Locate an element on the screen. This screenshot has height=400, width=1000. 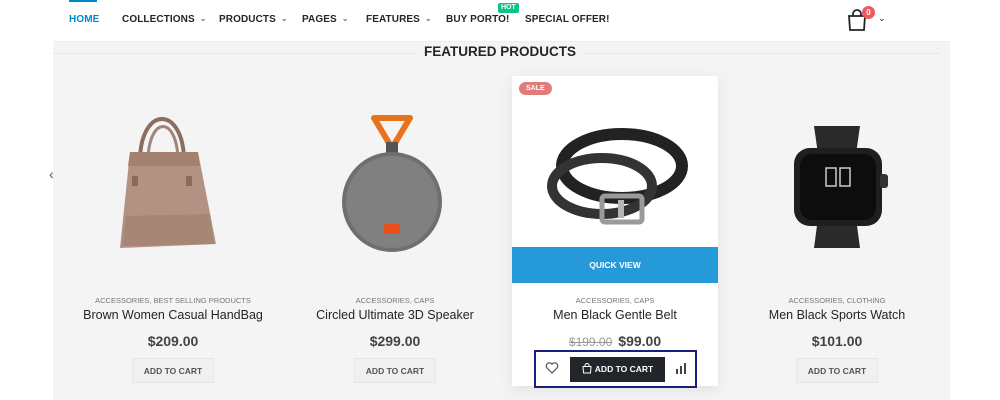
nav-special-offer-label: SPECIAL OFFER! is located at coordinates (567, 19).